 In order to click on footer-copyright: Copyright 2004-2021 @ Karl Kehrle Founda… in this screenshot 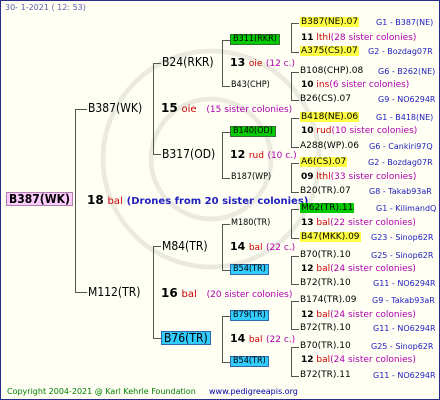, I will do `click(101, 391)`.